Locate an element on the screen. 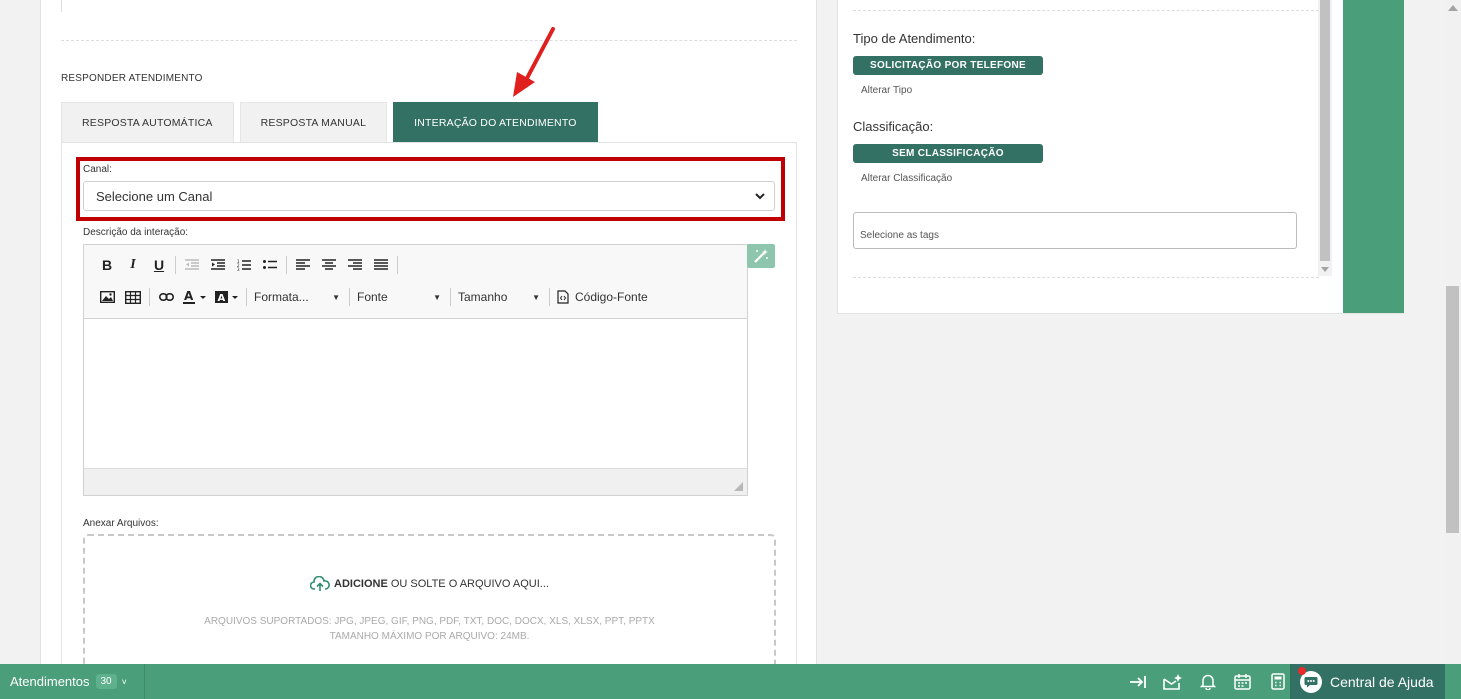  calendar-button is located at coordinates (1242, 681).